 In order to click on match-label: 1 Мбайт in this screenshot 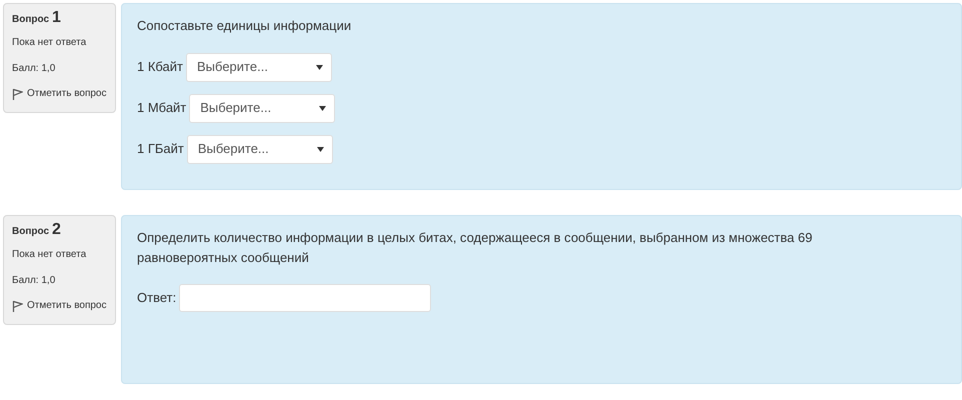, I will do `click(161, 108)`.